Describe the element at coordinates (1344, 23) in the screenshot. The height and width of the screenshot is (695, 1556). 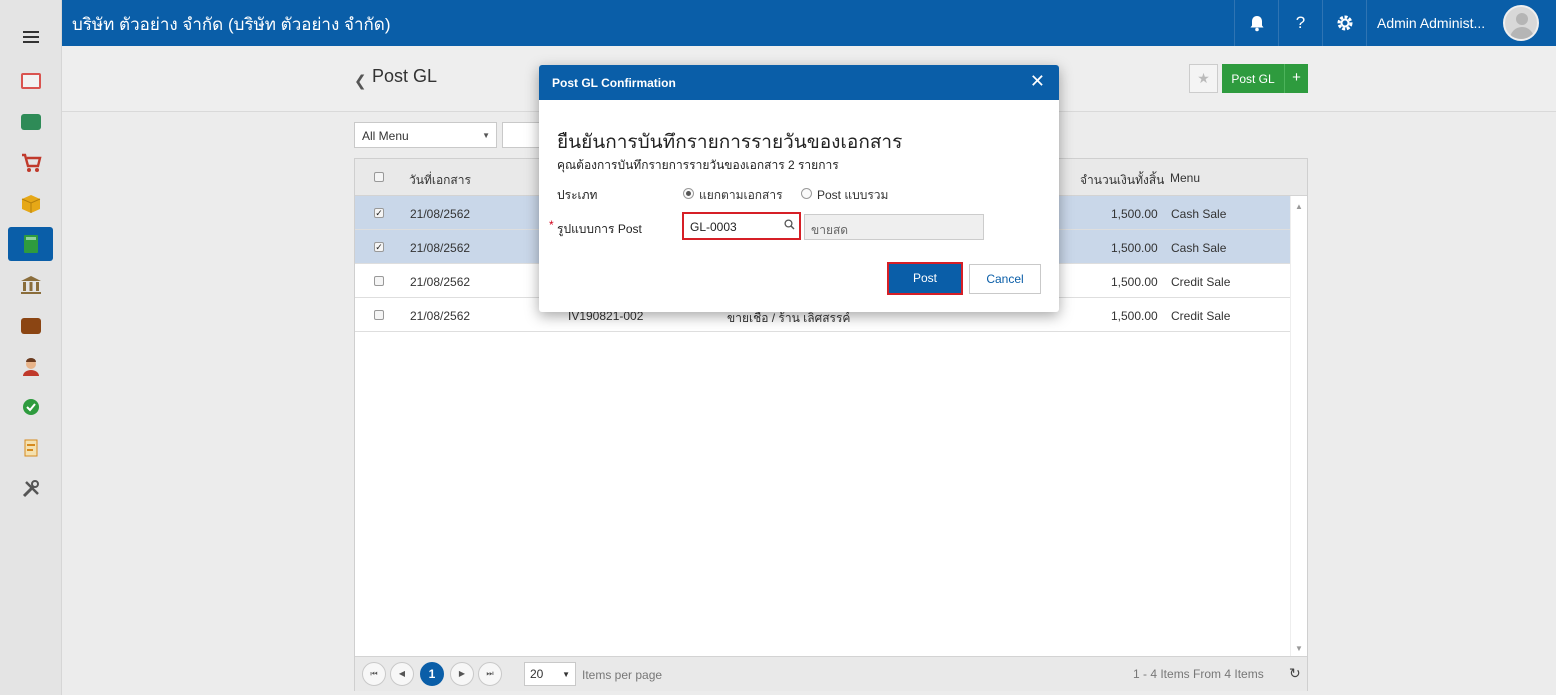
I see `settings-icon` at that location.